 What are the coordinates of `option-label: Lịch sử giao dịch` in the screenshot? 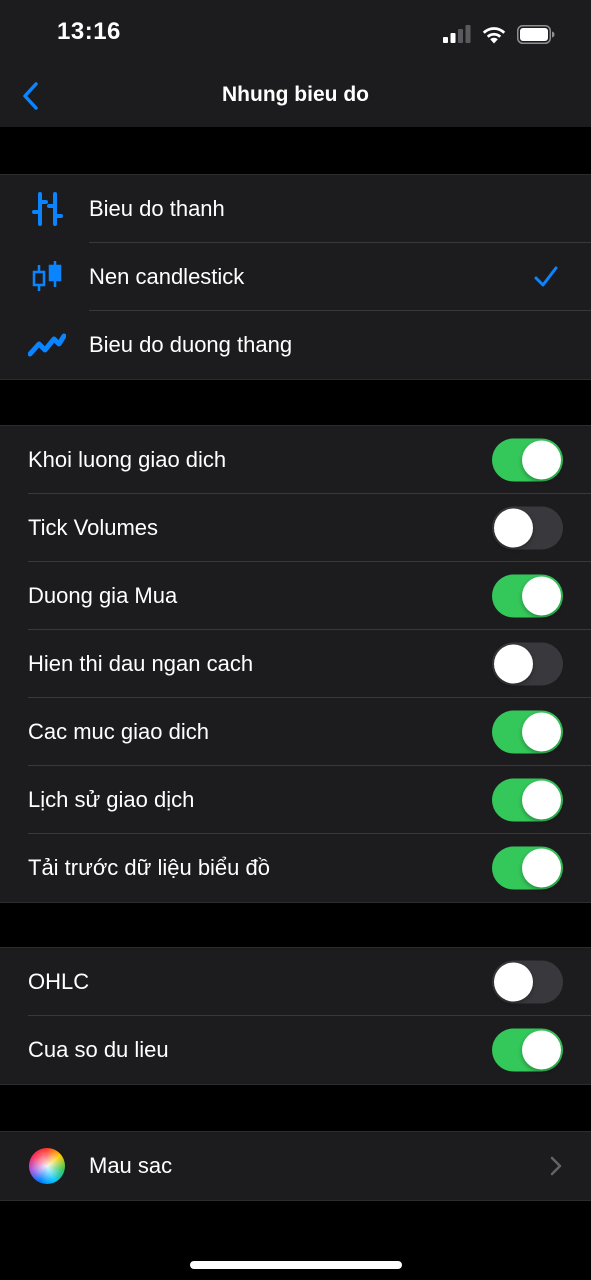 It's located at (111, 799).